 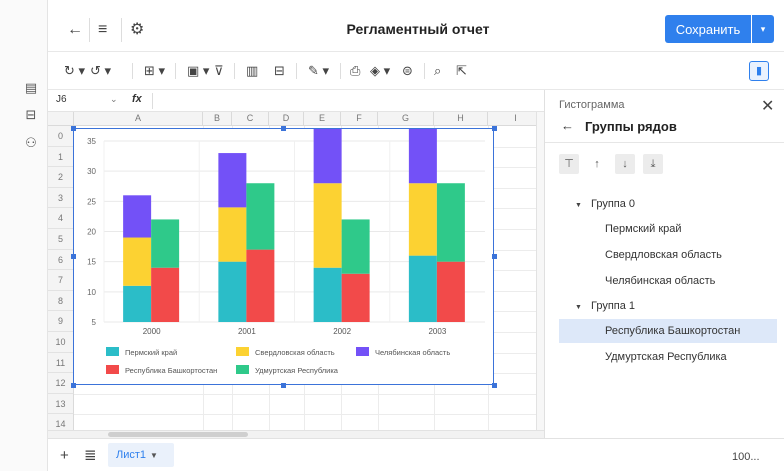 I want to click on row-header: 7, so click(x=61, y=280).